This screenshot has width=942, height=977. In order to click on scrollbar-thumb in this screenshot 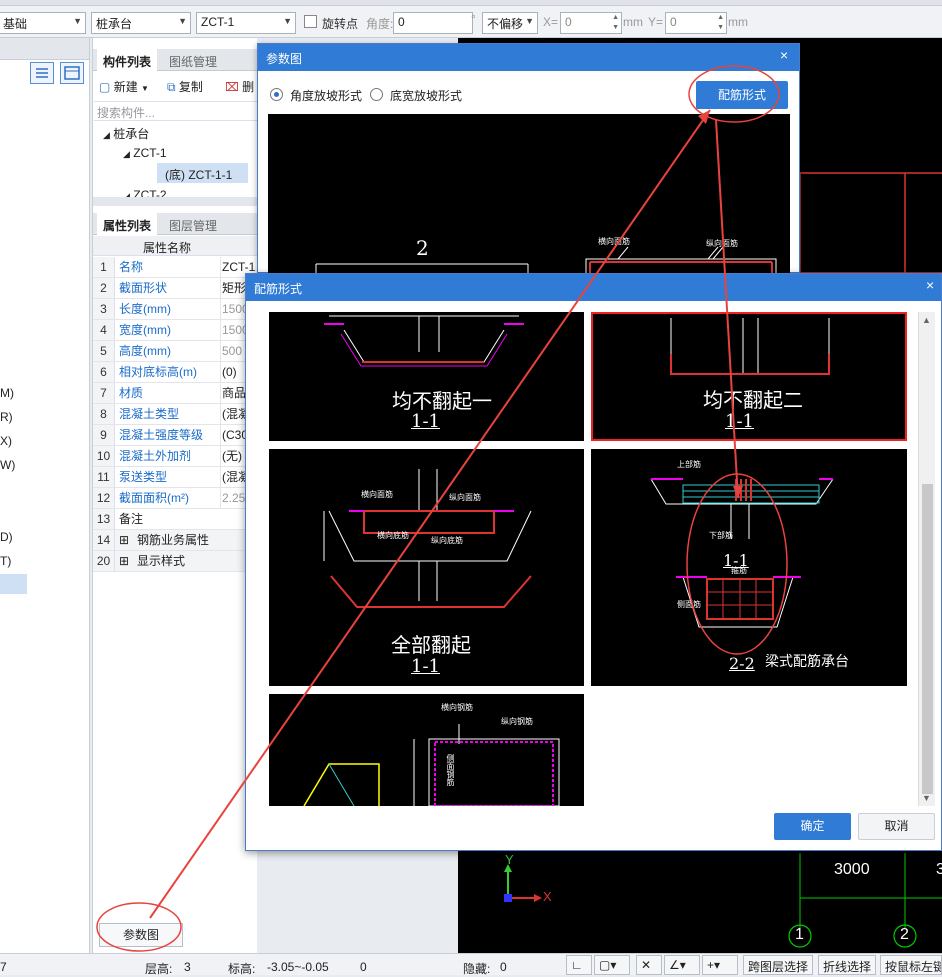, I will do `click(927, 639)`.